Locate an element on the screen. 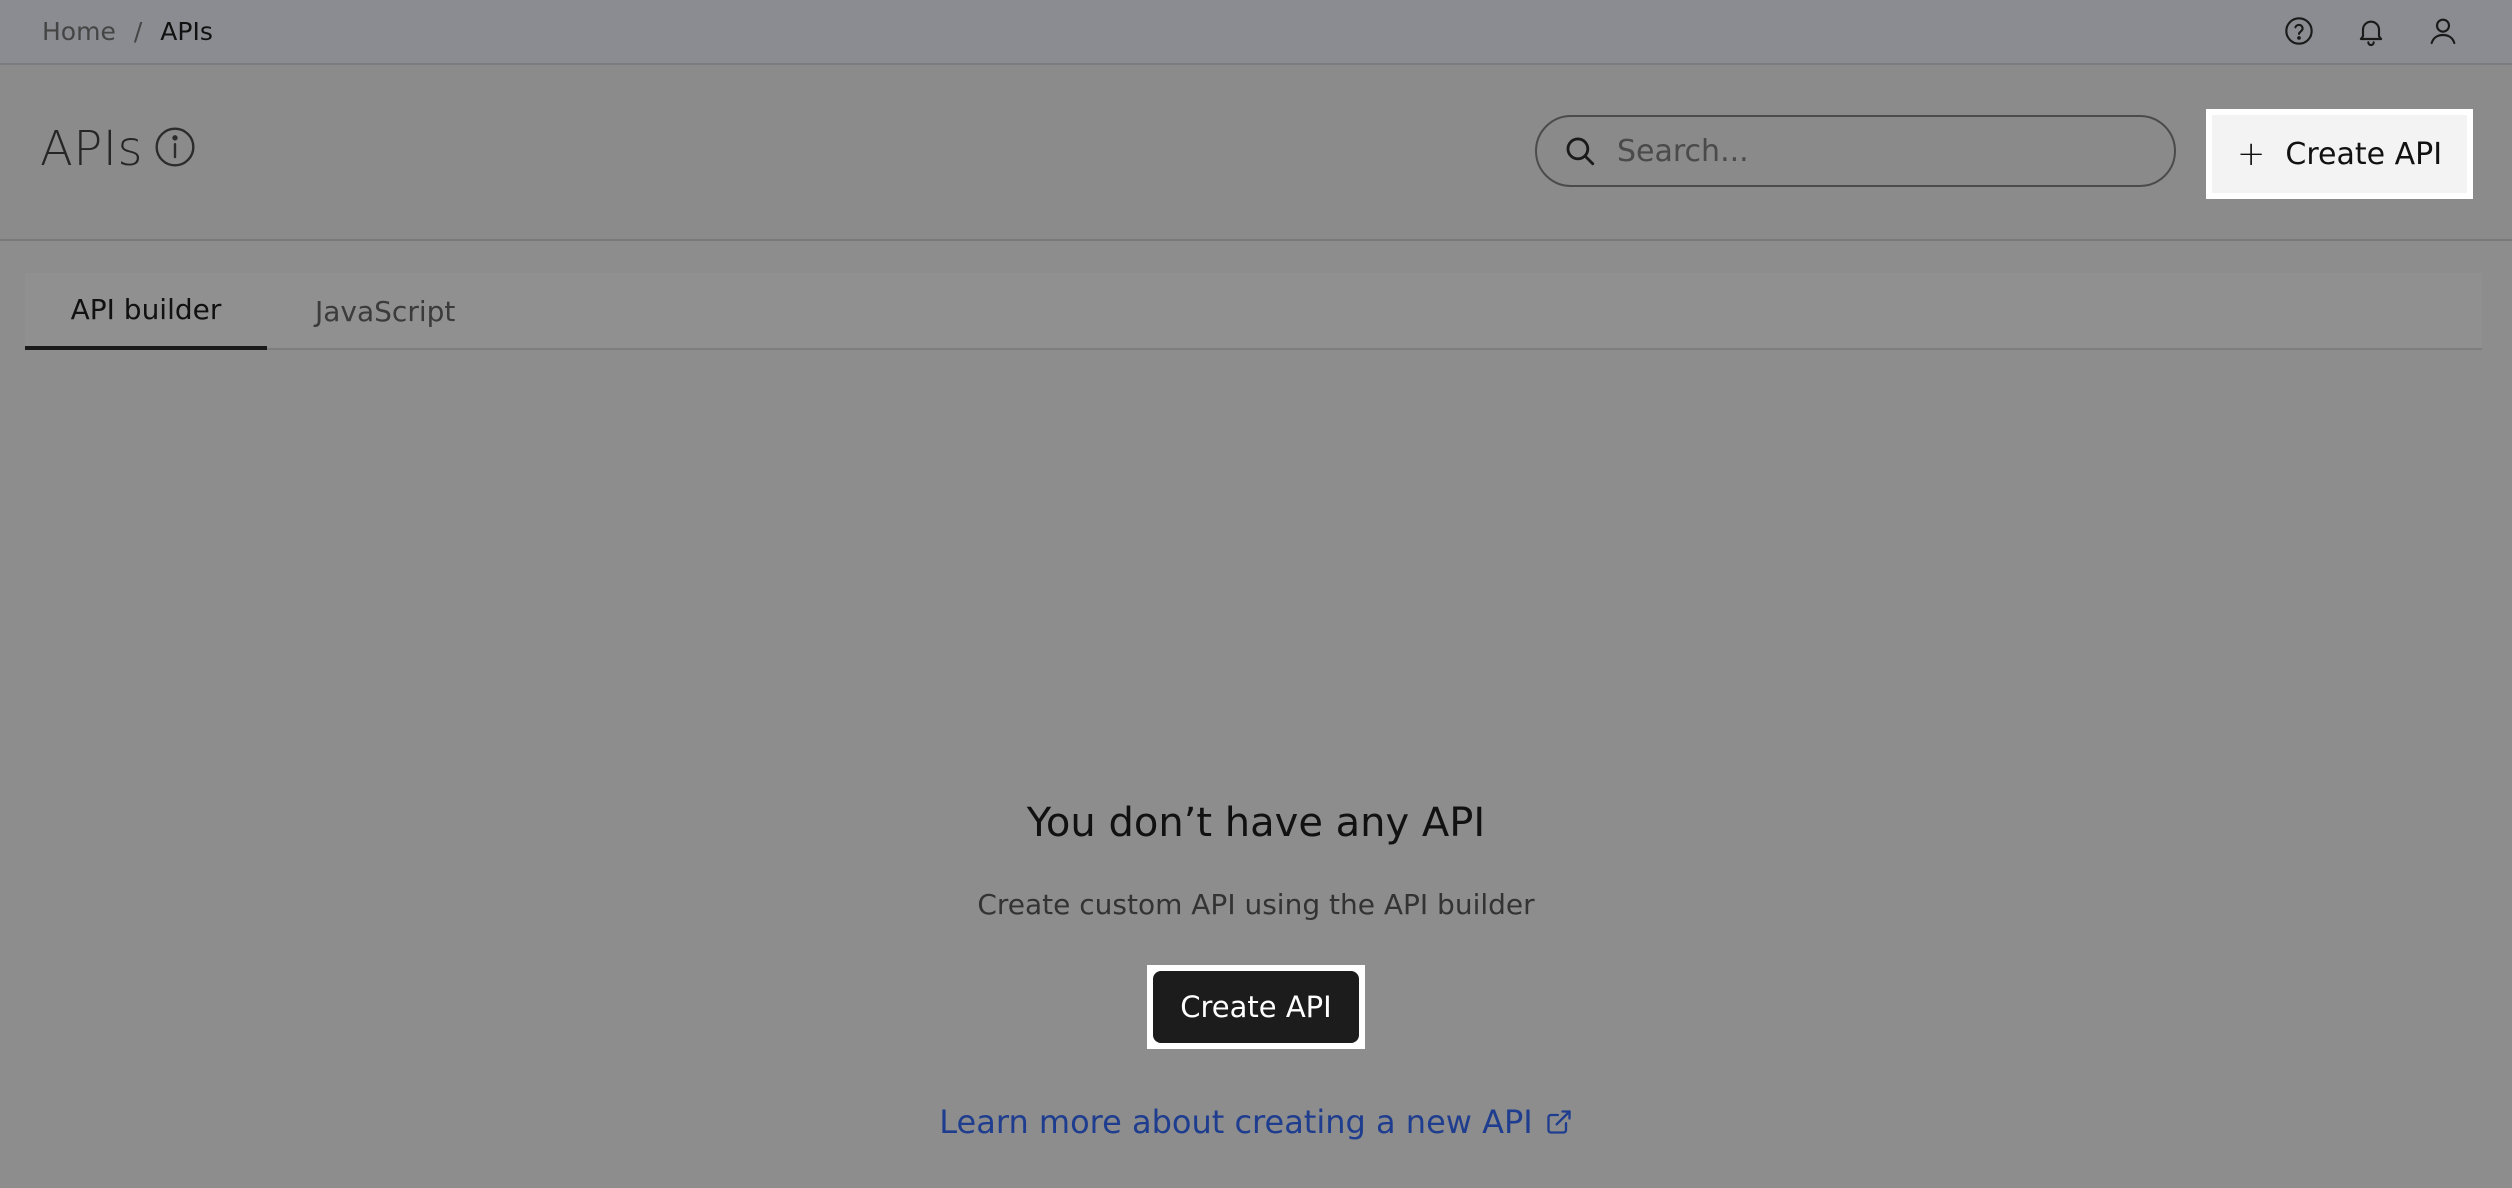 This screenshot has height=1188, width=2512. help-circle-icon is located at coordinates (2299, 31).